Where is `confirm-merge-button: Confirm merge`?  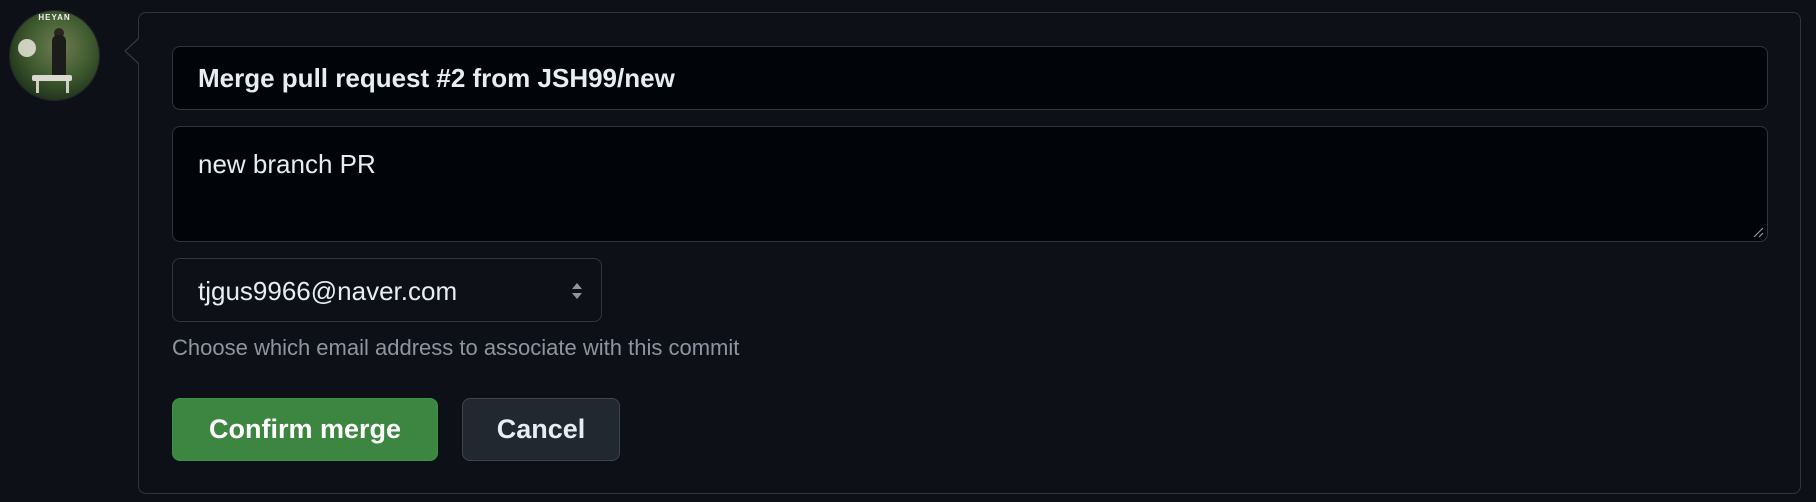
confirm-merge-button: Confirm merge is located at coordinates (305, 429).